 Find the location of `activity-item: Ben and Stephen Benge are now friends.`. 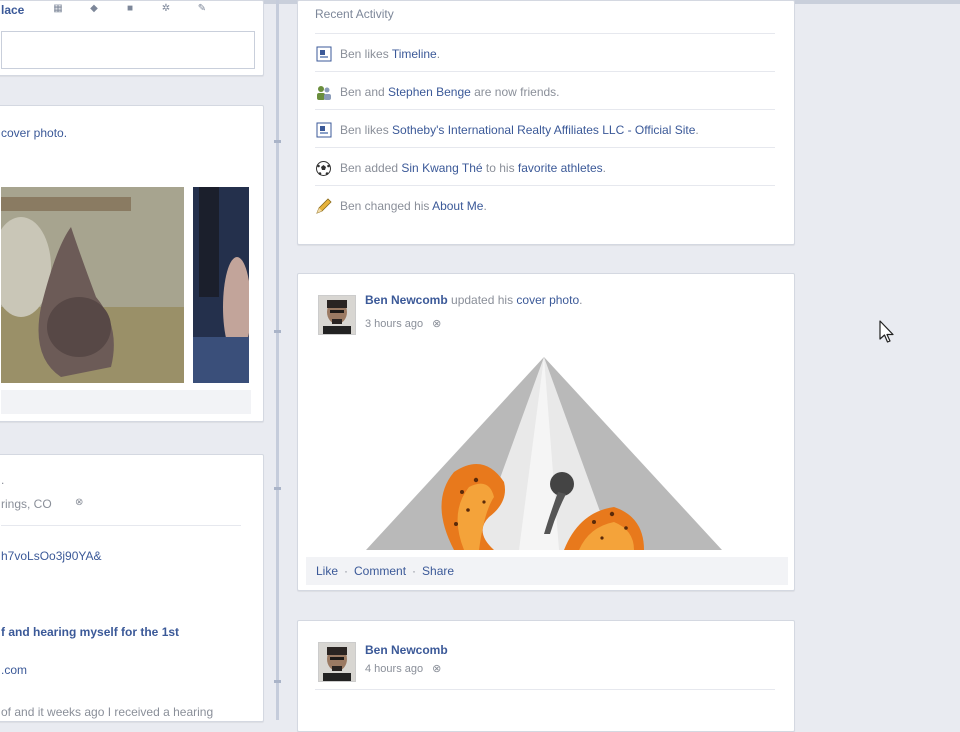

activity-item: Ben and Stephen Benge are now friends. is located at coordinates (437, 92).